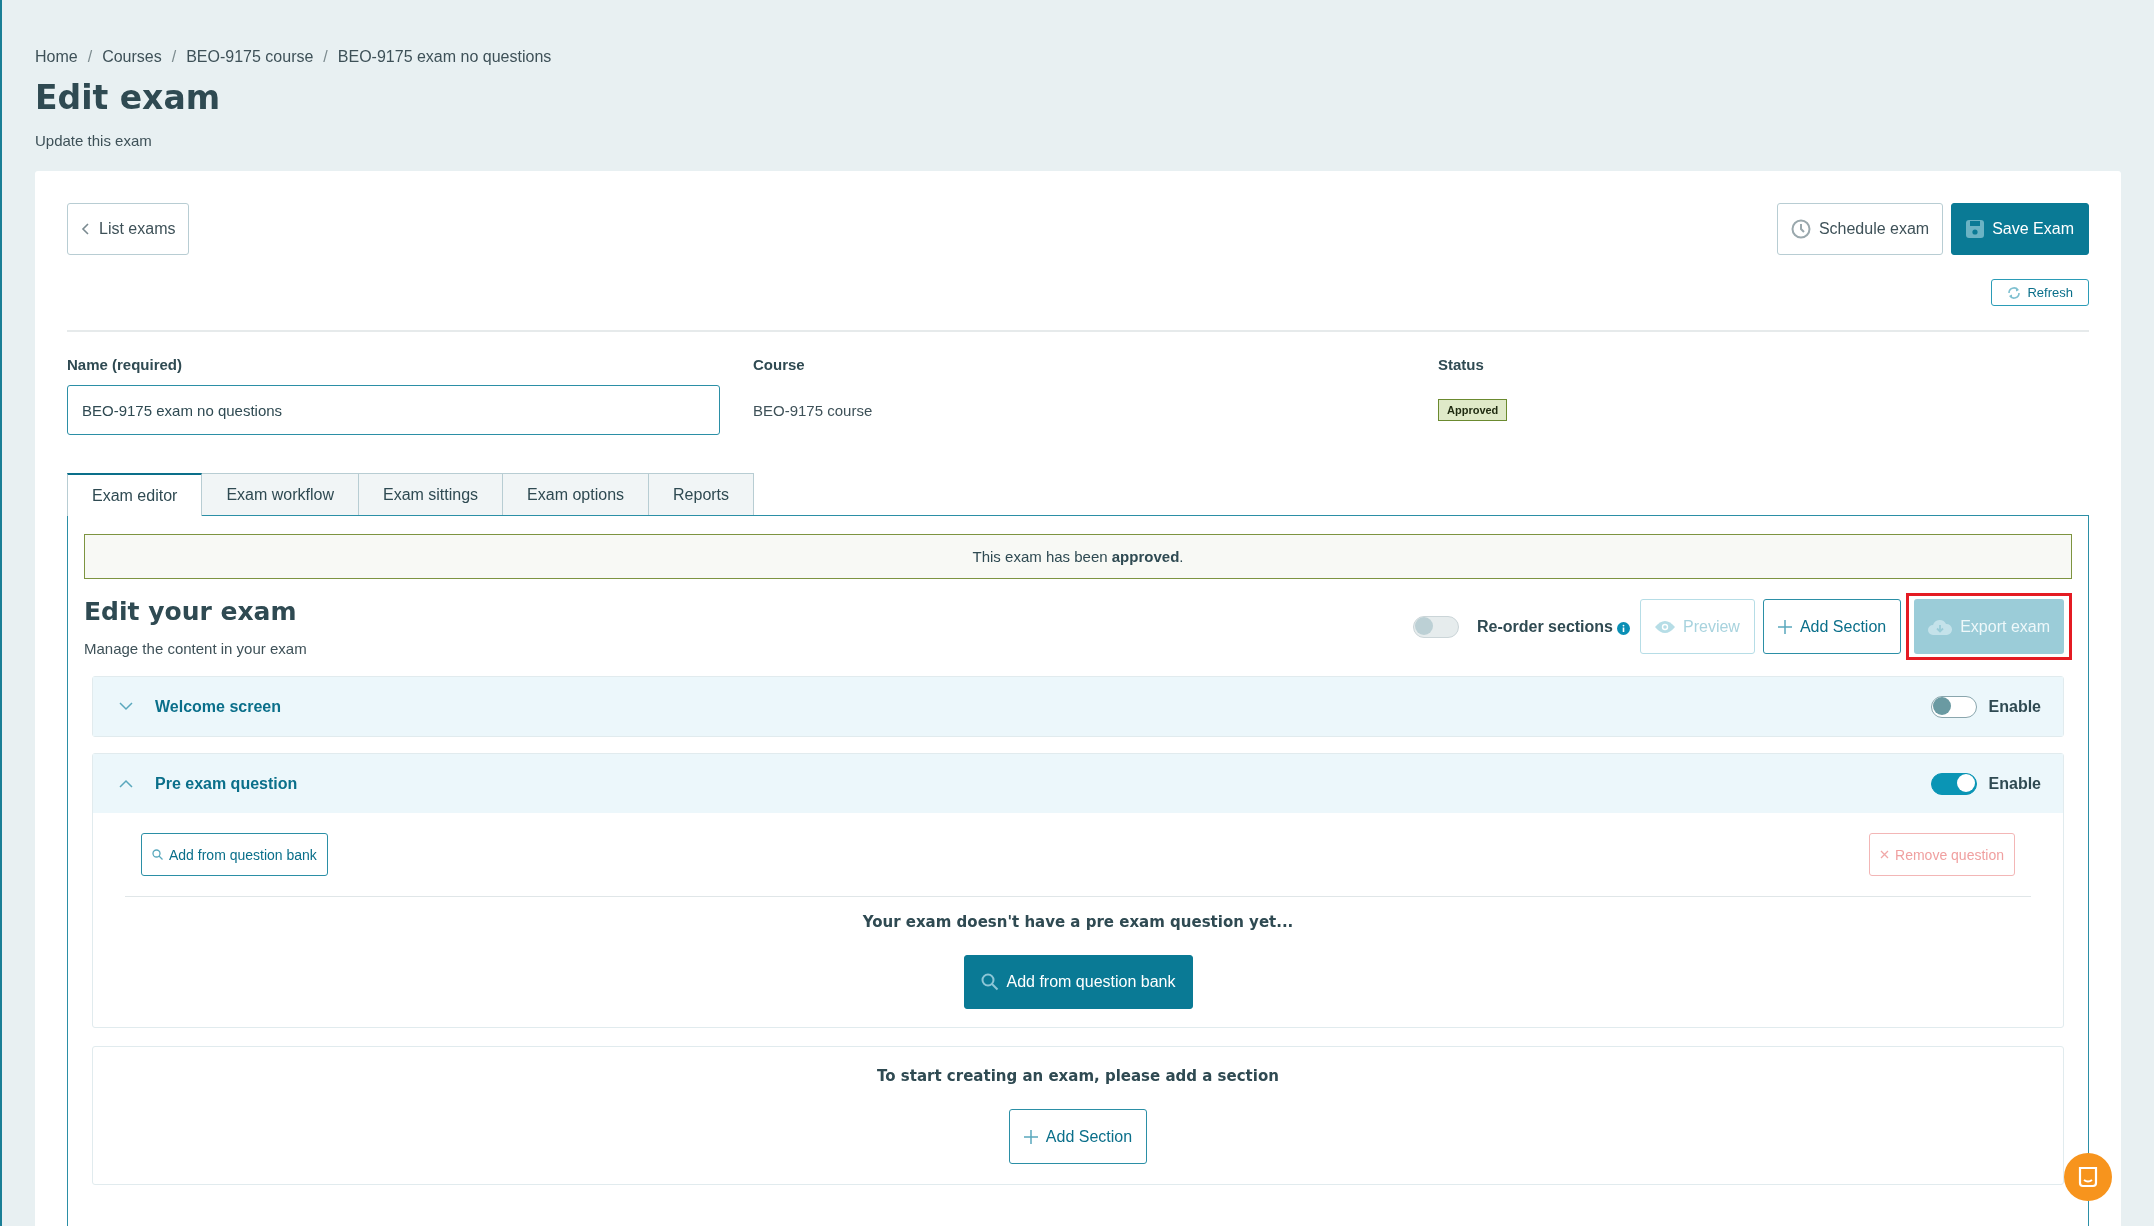  What do you see at coordinates (813, 410) in the screenshot?
I see `course-value: BEO-9175 course` at bounding box center [813, 410].